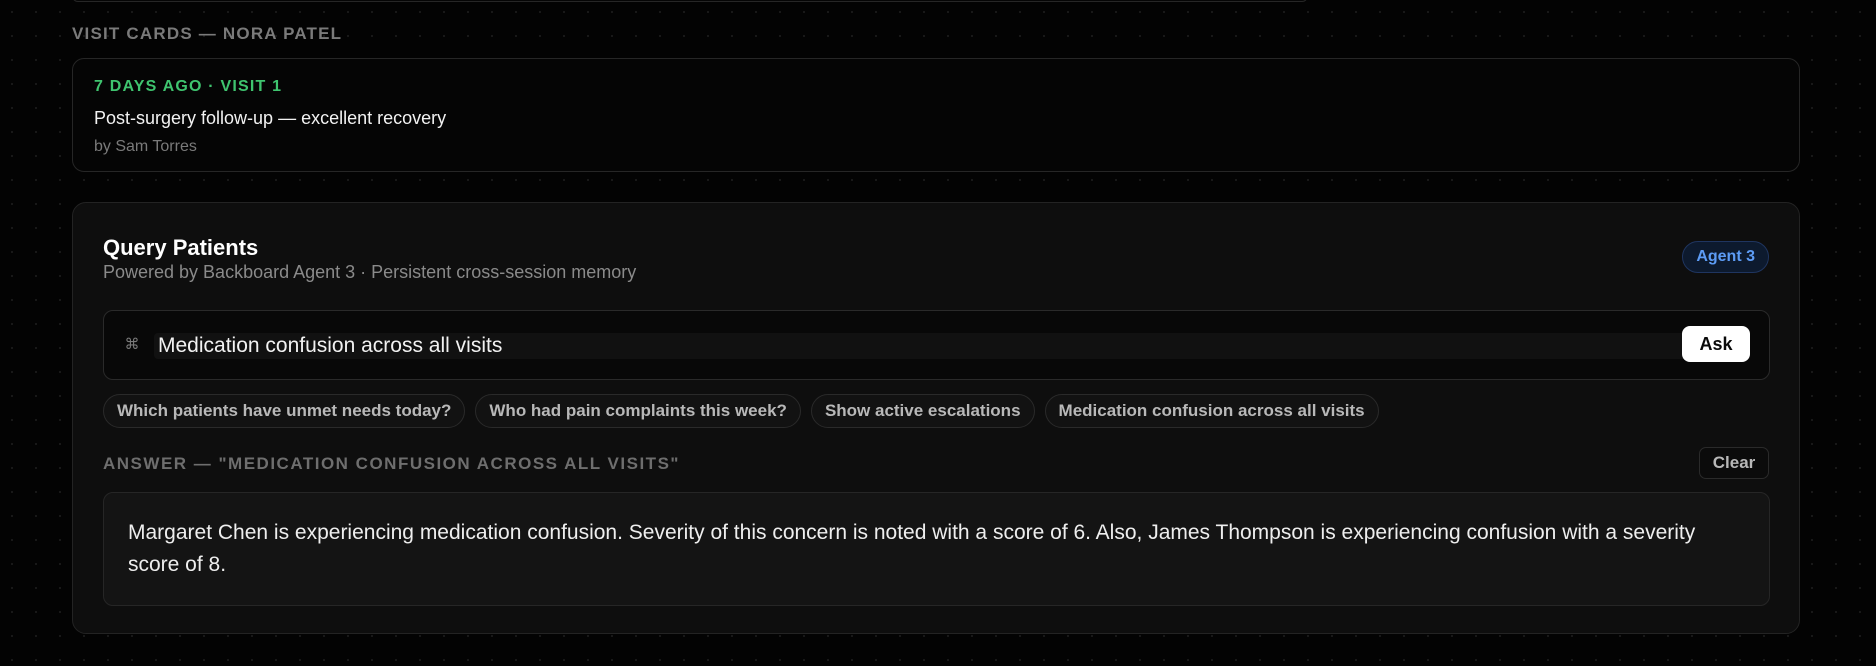 The width and height of the screenshot is (1876, 666). What do you see at coordinates (921, 346) in the screenshot?
I see `query-input` at bounding box center [921, 346].